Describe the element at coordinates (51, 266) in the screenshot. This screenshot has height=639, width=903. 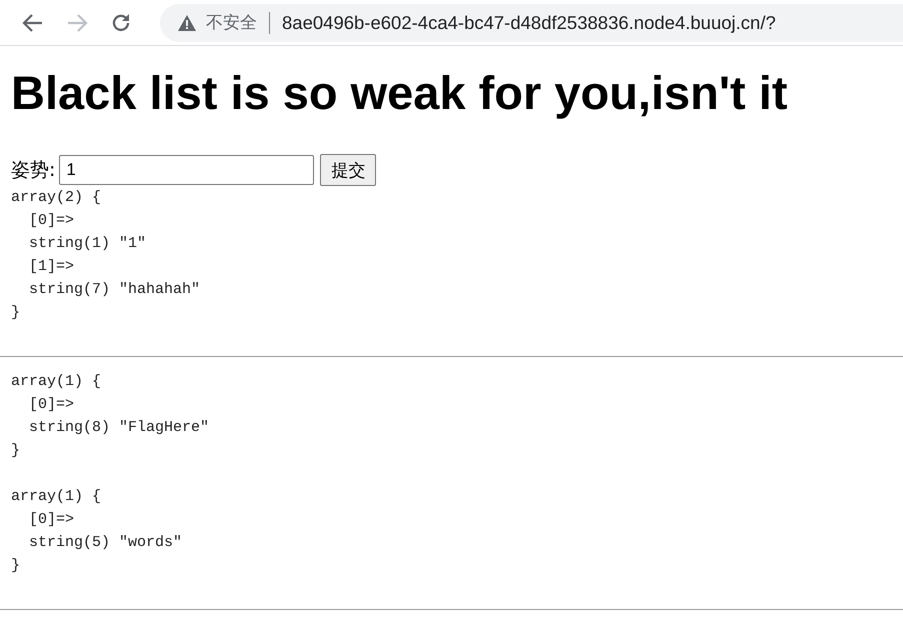
I see `dump-line: [1]=>` at that location.